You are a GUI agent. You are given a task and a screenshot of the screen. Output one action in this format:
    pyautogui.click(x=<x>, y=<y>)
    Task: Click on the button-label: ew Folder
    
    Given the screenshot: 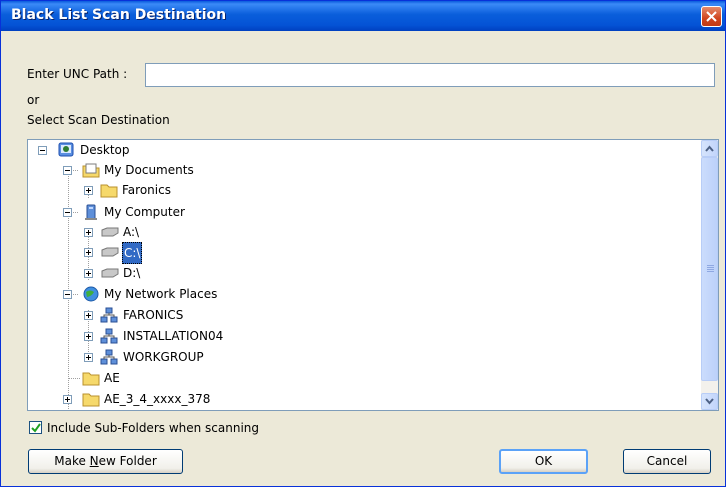 What is the action you would take?
    pyautogui.click(x=127, y=461)
    